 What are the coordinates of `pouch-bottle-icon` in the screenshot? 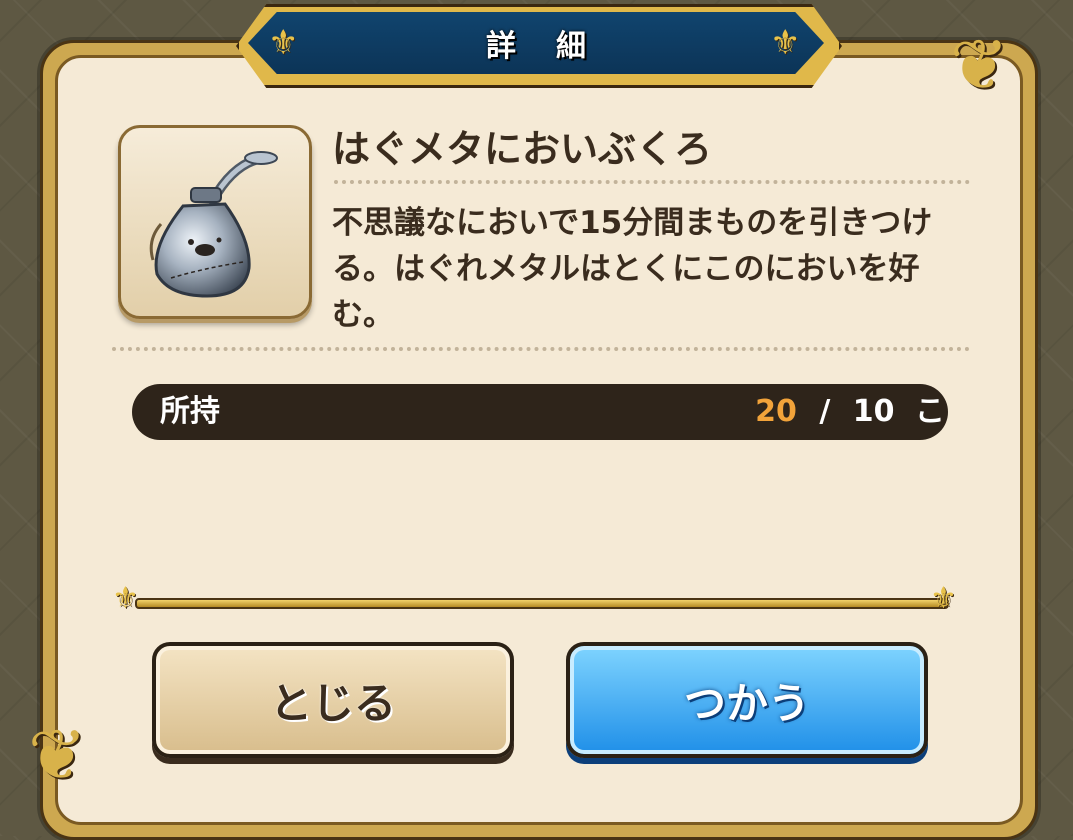 It's located at (213, 224).